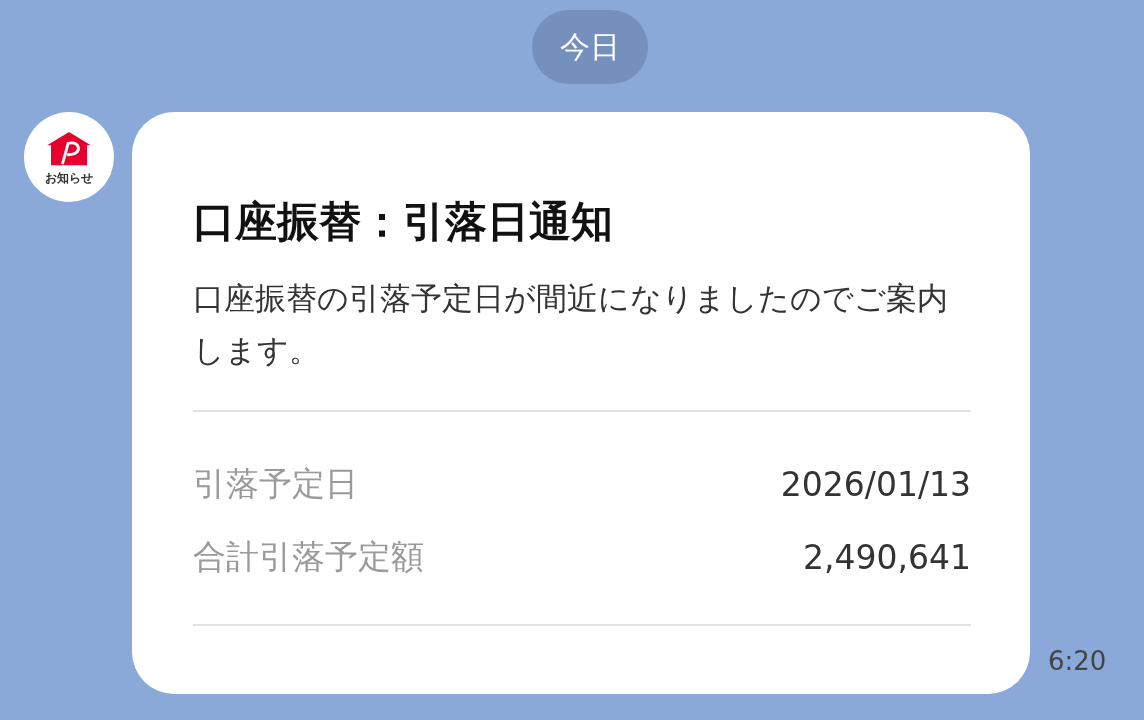  Describe the element at coordinates (590, 47) in the screenshot. I see `date-chip: 今日` at that location.